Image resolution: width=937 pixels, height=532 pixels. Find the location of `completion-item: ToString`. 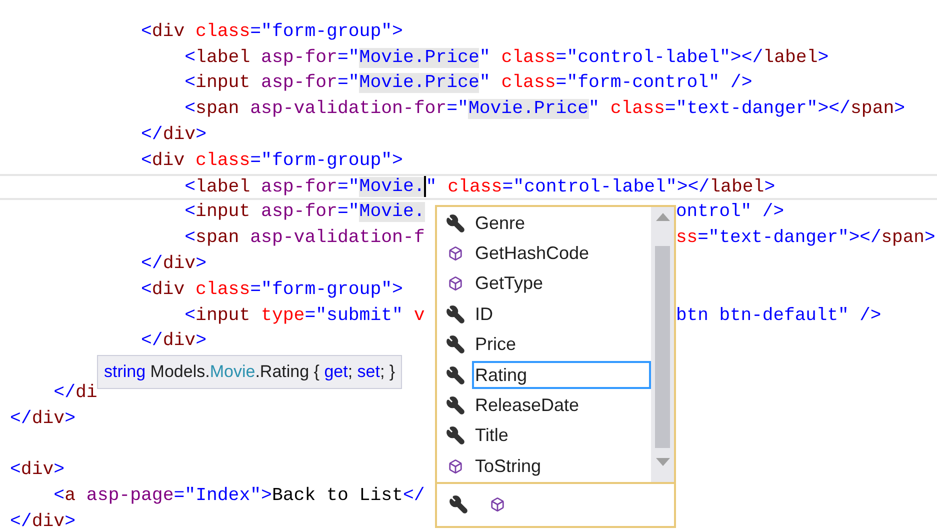

completion-item: ToString is located at coordinates (544, 466).